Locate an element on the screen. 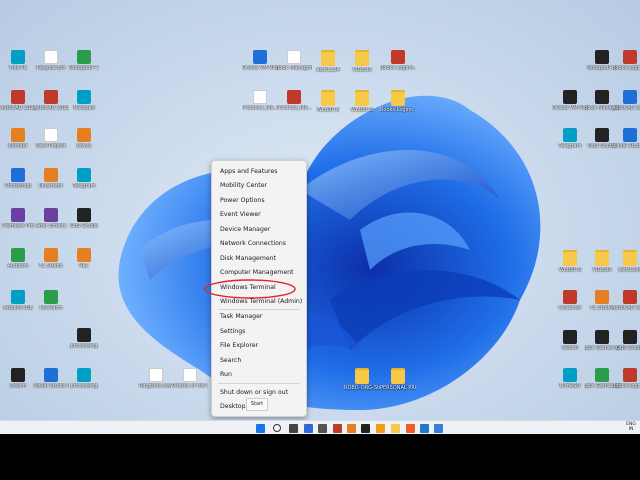 This screenshot has height=480, width=640. menu-task-manager: Task Manager is located at coordinates (241, 317).